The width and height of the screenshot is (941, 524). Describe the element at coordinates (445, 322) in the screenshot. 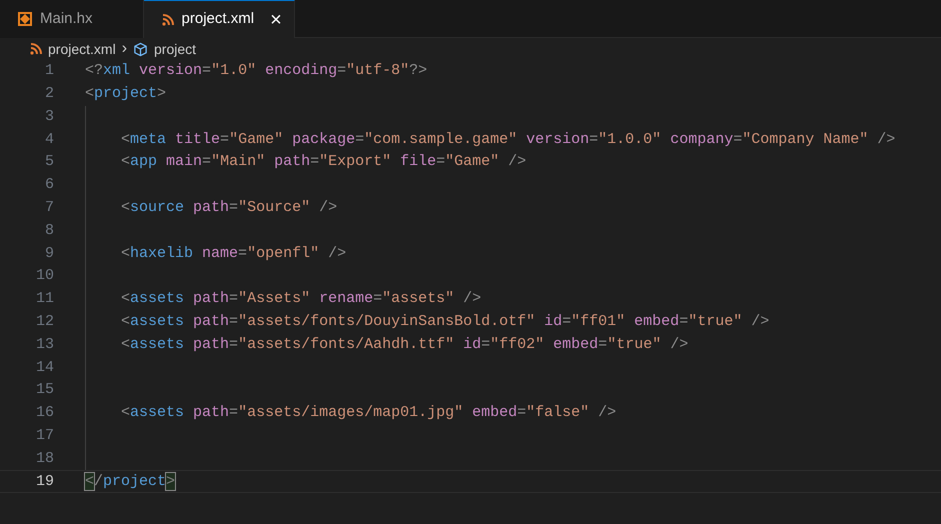

I see `code-line: <assets path="assets/fonts/DouyinSansBold.otf" id="ff01" embed="true" />` at that location.